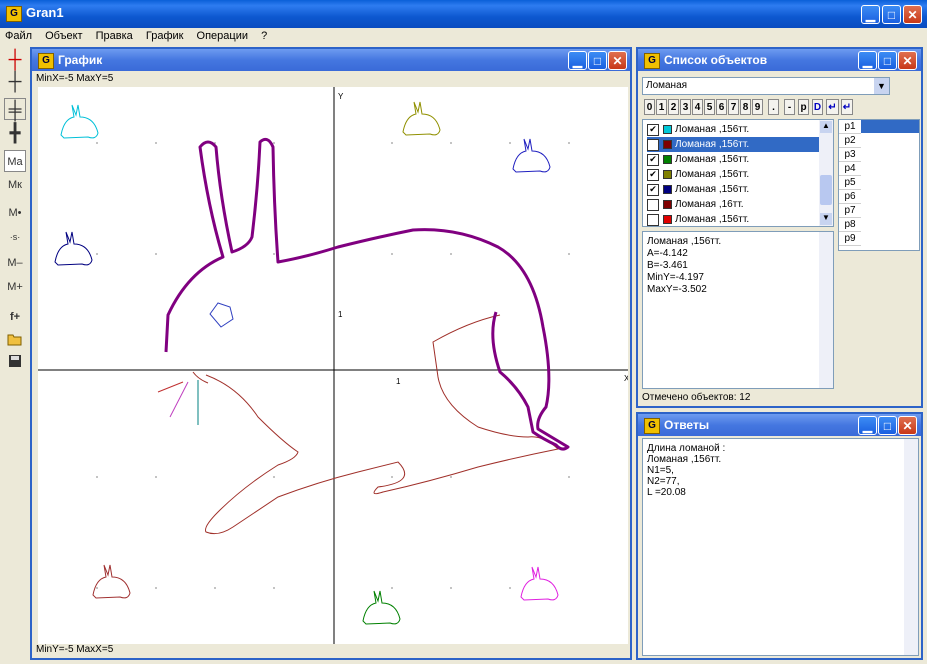  I want to click on answers-close-button: ✕, so click(907, 425).